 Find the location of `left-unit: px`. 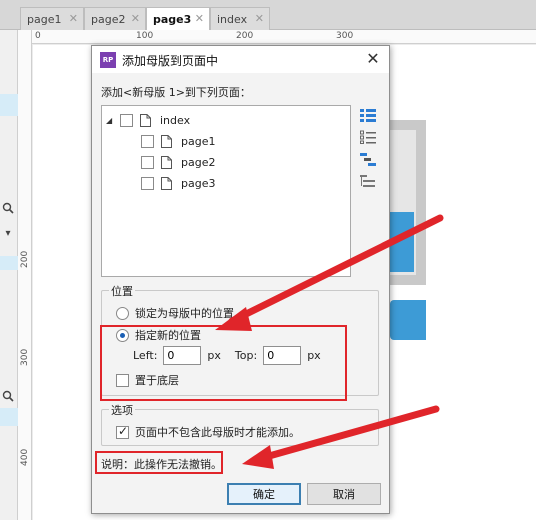

left-unit: px is located at coordinates (214, 355).